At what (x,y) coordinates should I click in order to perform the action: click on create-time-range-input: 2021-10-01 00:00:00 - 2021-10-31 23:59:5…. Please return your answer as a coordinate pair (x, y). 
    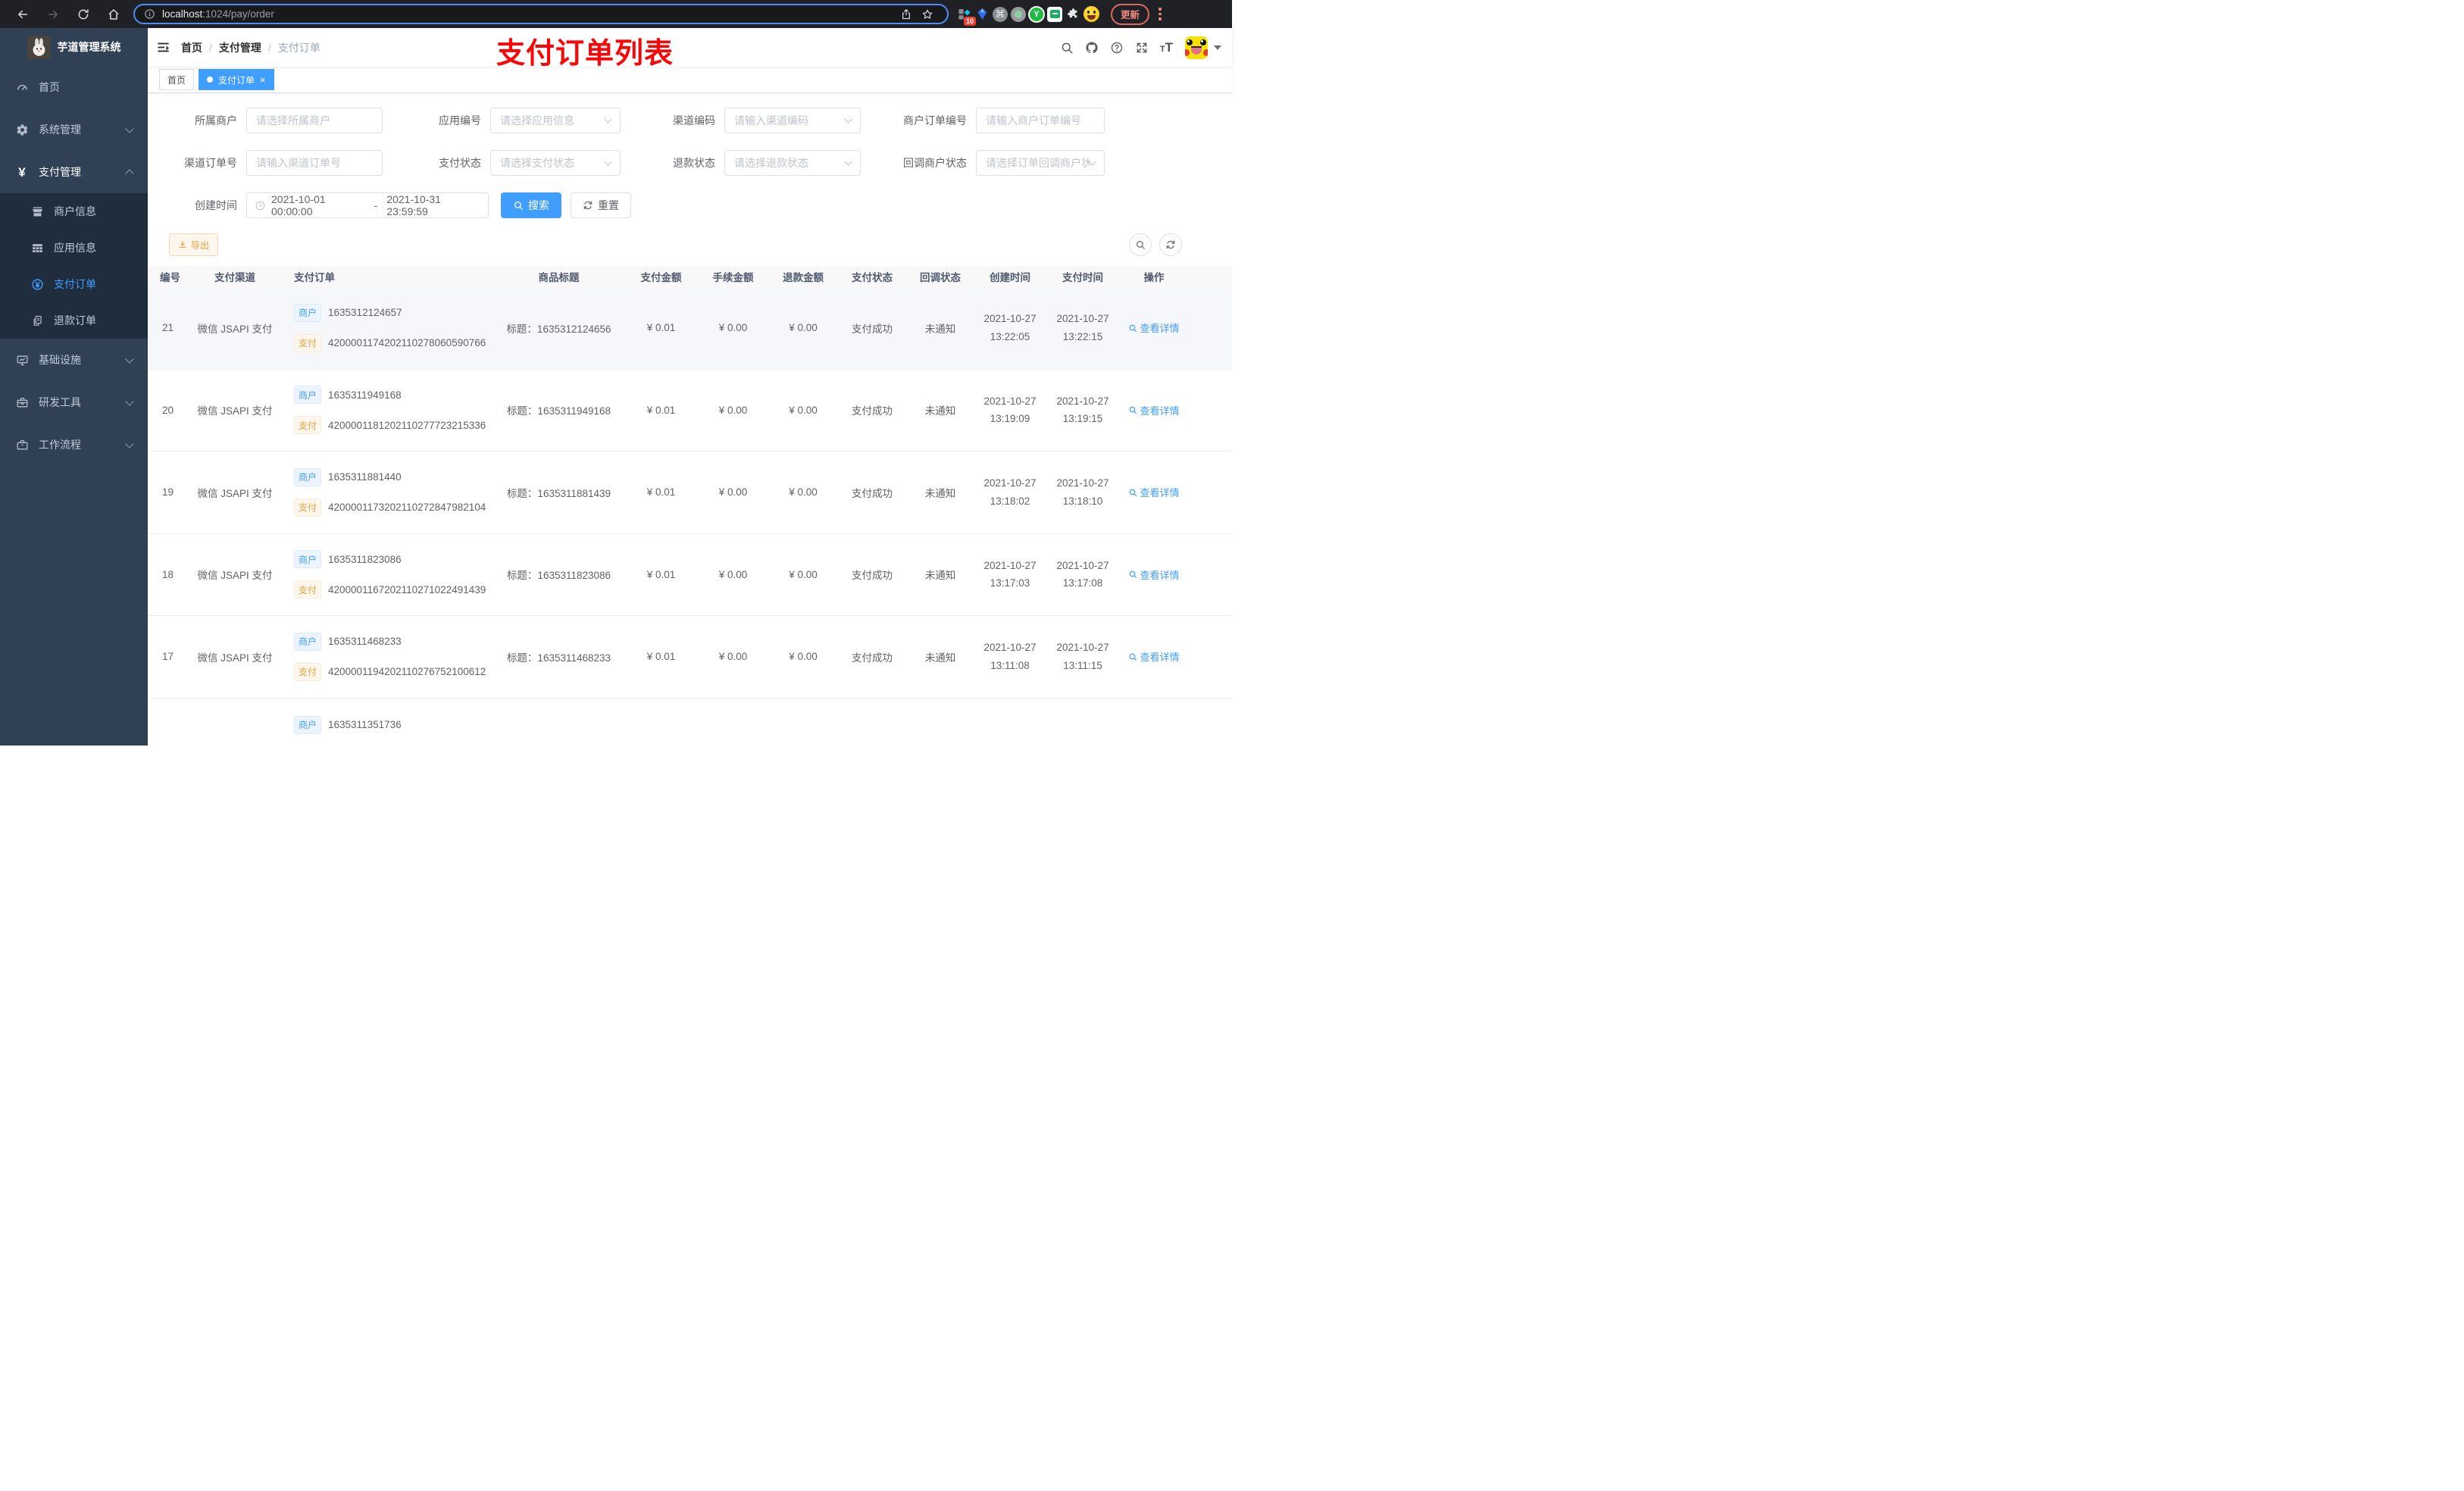
    Looking at the image, I should click on (367, 205).